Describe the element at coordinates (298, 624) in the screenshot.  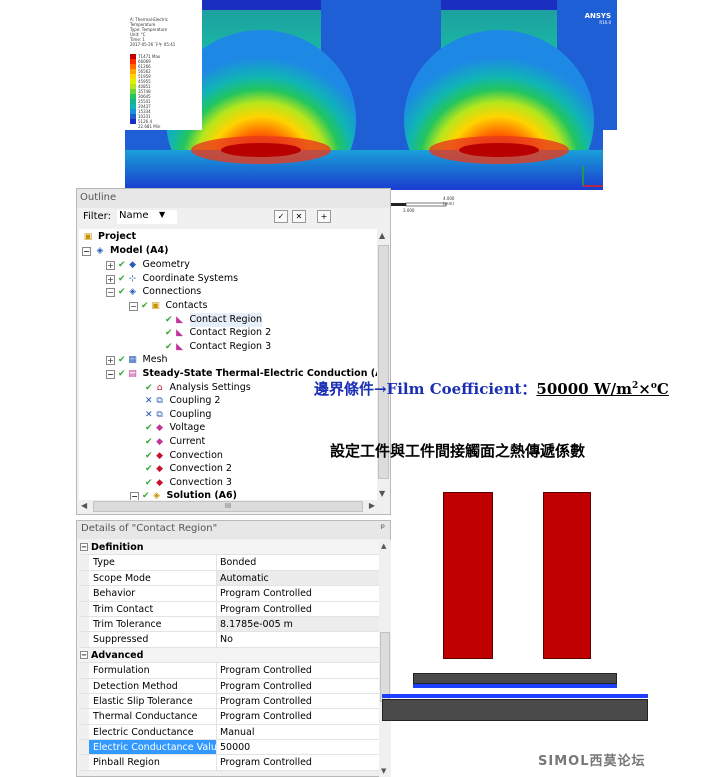
I see `detail-value: 8.1785e-005 m` at that location.